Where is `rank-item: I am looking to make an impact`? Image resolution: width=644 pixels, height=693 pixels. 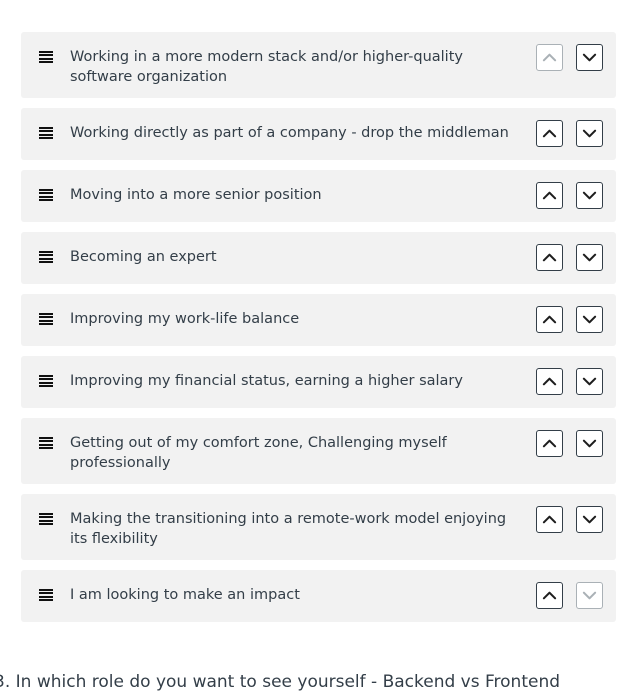
rank-item: I am looking to make an impact is located at coordinates (318, 596).